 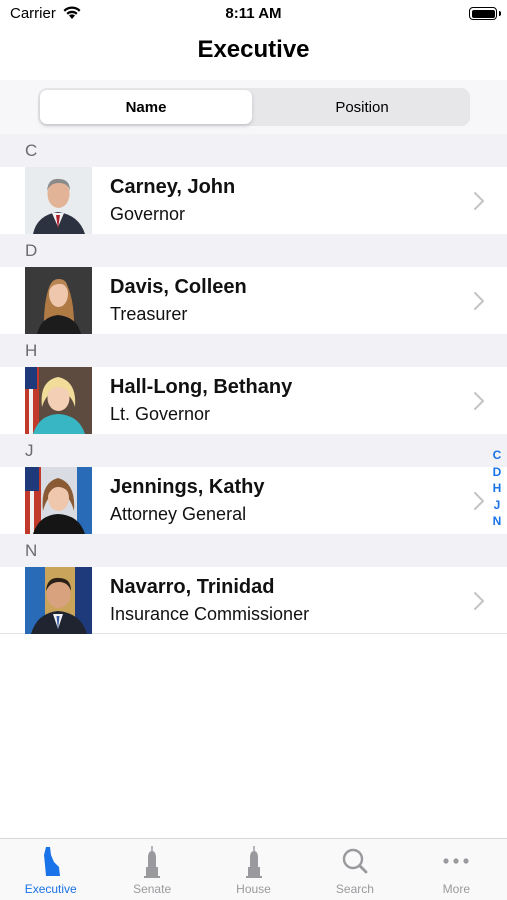 I want to click on person-name: Navarro, Trinidad, so click(x=192, y=587).